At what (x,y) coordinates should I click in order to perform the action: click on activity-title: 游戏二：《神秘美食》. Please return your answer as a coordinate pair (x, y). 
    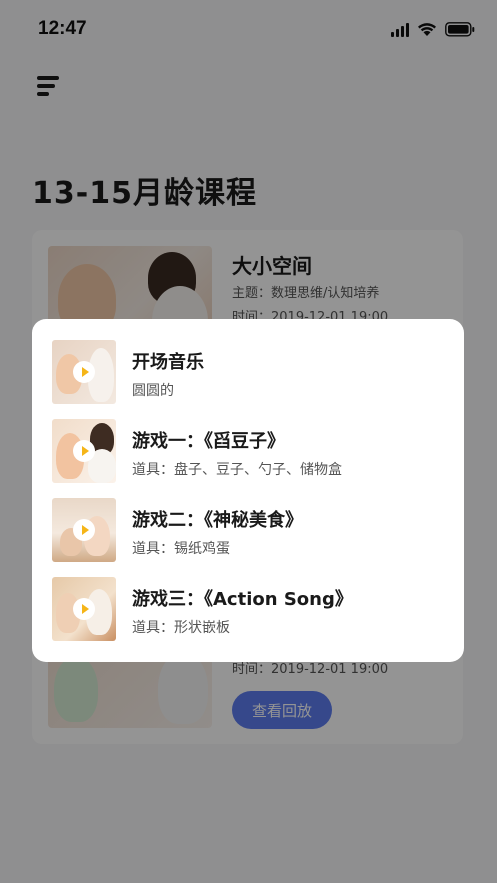
    Looking at the image, I should click on (217, 520).